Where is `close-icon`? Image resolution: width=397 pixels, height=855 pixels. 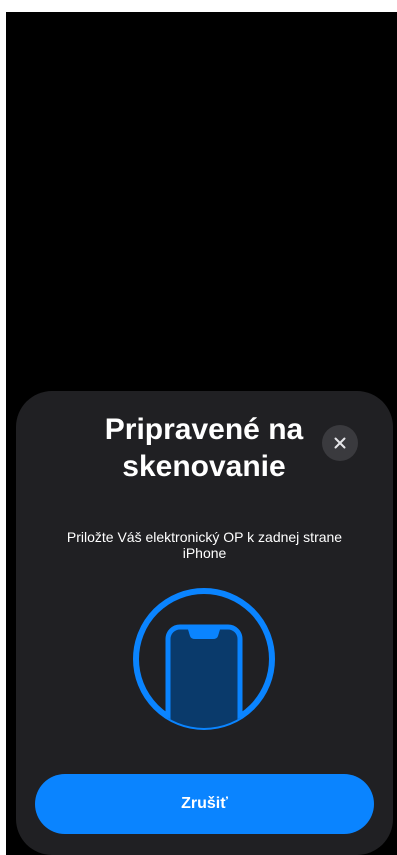
close-icon is located at coordinates (340, 443).